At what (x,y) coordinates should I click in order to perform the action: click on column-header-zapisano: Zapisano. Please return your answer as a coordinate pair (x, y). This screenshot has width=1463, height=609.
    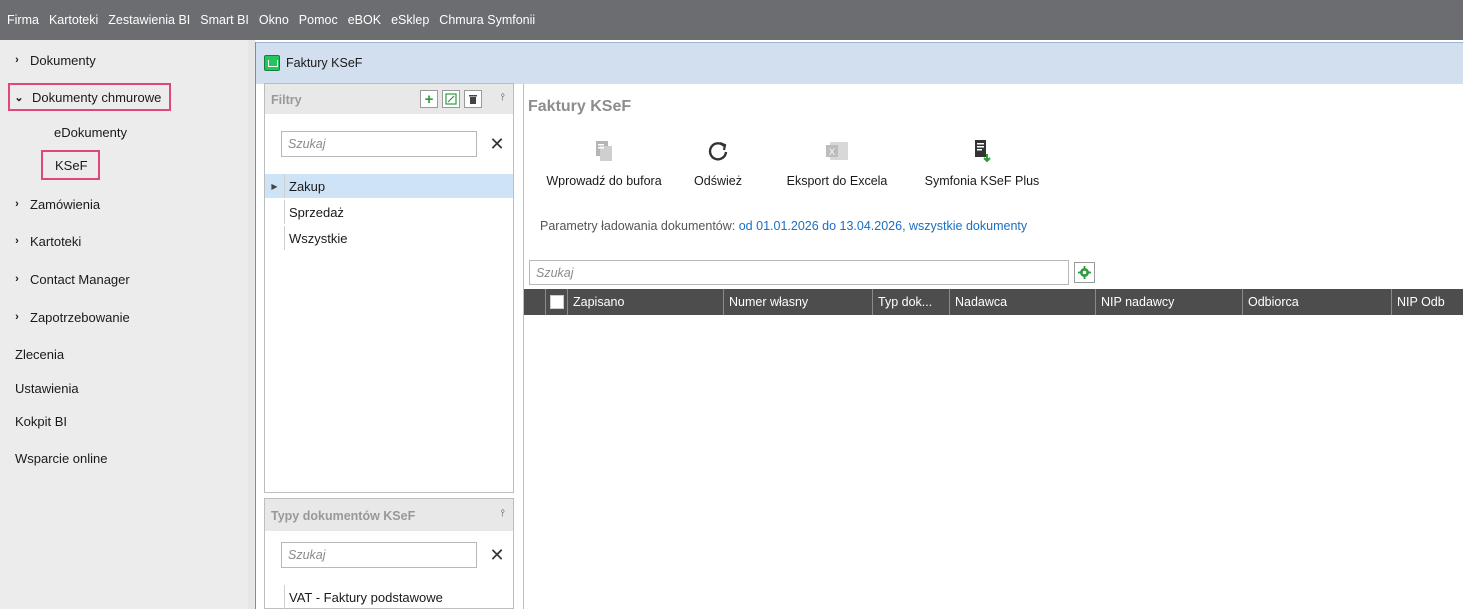
    Looking at the image, I should click on (646, 302).